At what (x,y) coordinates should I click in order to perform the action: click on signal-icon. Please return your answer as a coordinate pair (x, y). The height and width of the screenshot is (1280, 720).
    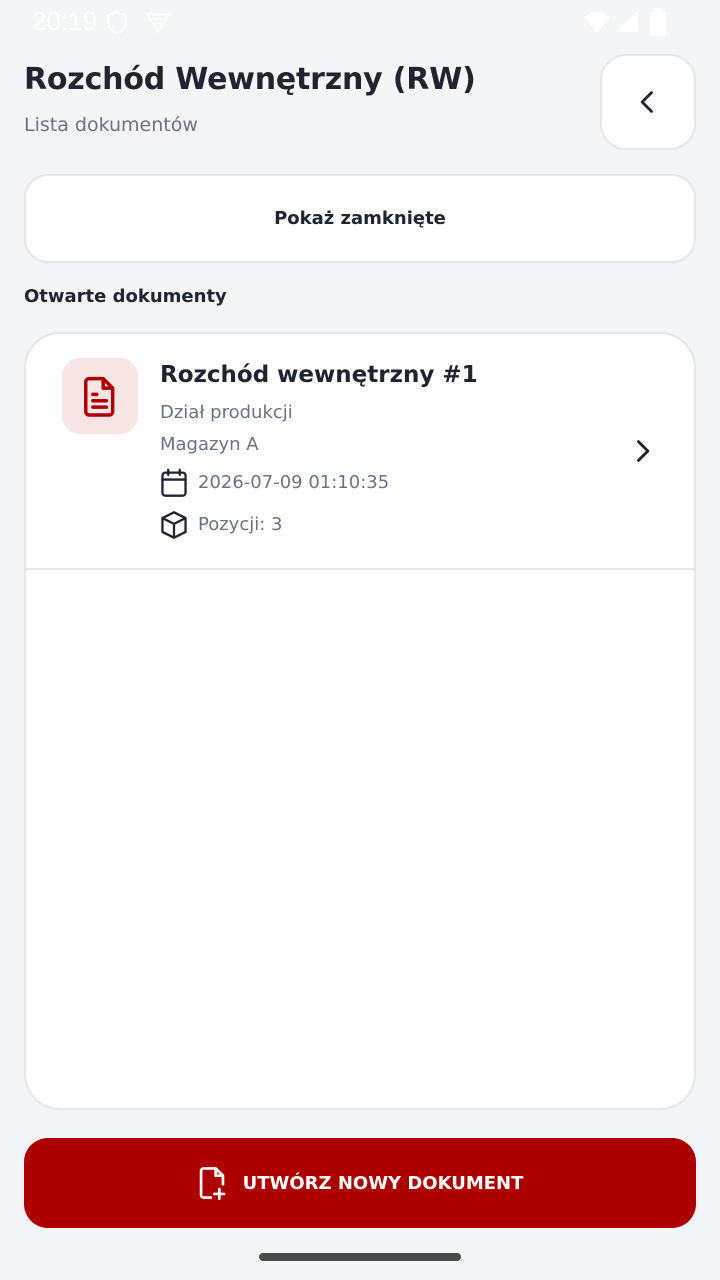
    Looking at the image, I should click on (627, 21).